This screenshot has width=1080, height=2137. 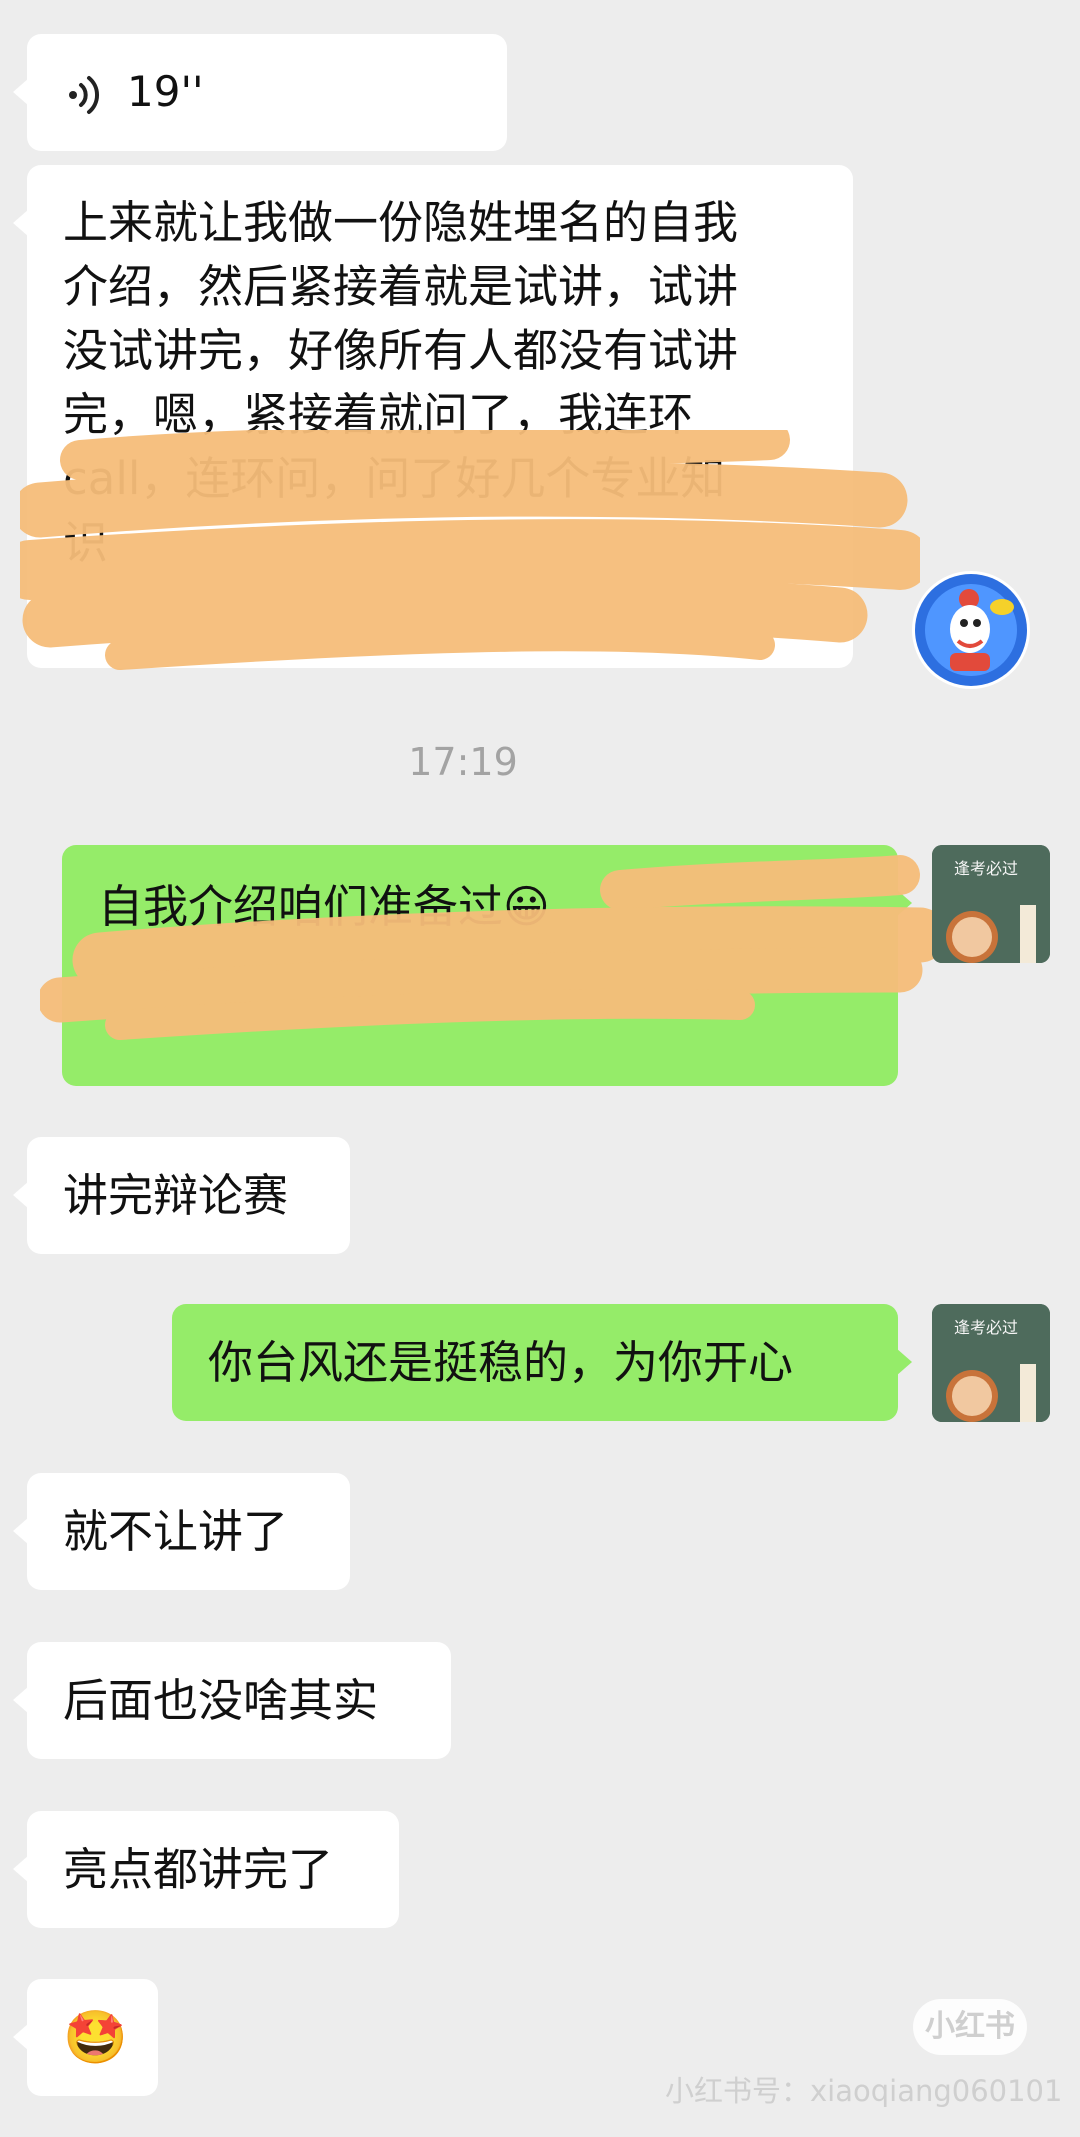 What do you see at coordinates (260, 92) in the screenshot?
I see `voice-message-bubble: 19''` at bounding box center [260, 92].